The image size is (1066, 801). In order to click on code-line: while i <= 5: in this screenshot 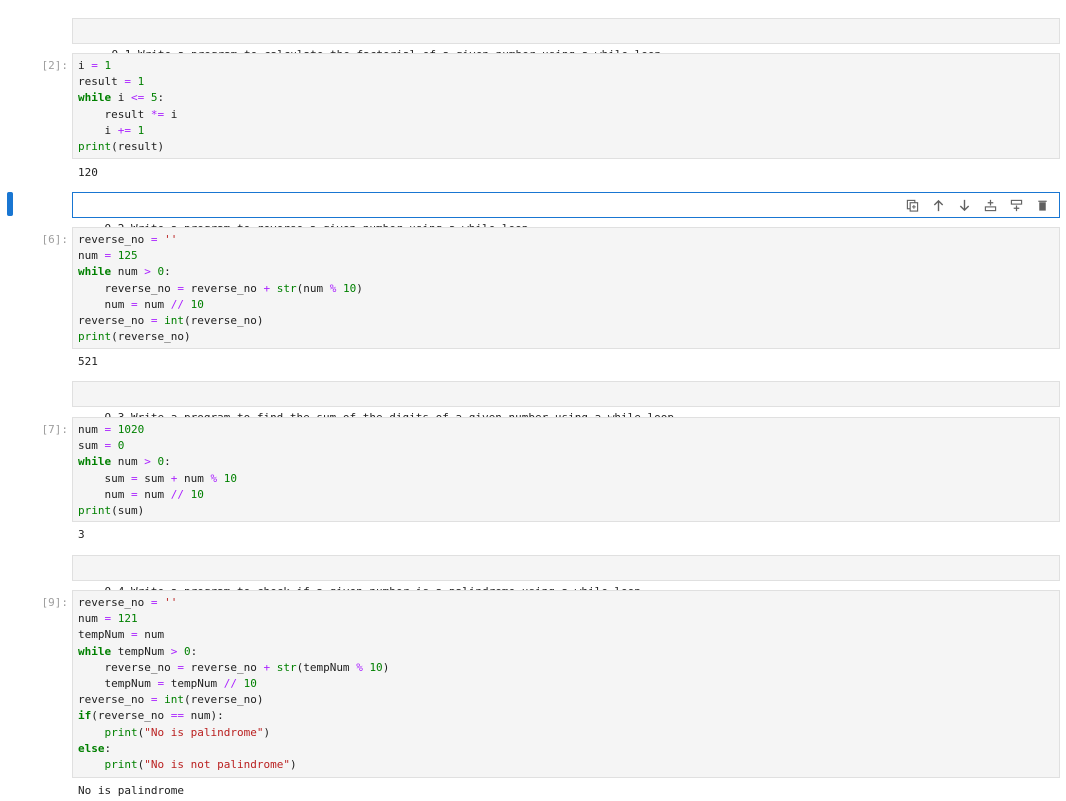, I will do `click(121, 98)`.